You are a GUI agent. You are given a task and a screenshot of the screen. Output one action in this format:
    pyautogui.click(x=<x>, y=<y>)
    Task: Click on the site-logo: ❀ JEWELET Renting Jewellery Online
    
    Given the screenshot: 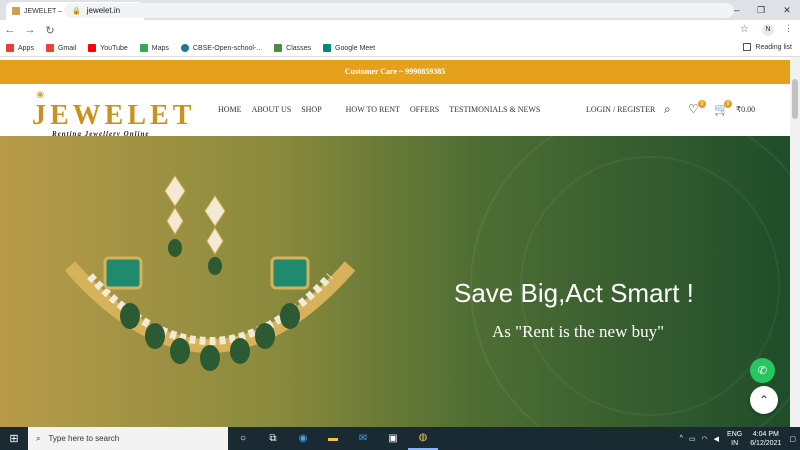 What is the action you would take?
    pyautogui.click(x=110, y=114)
    